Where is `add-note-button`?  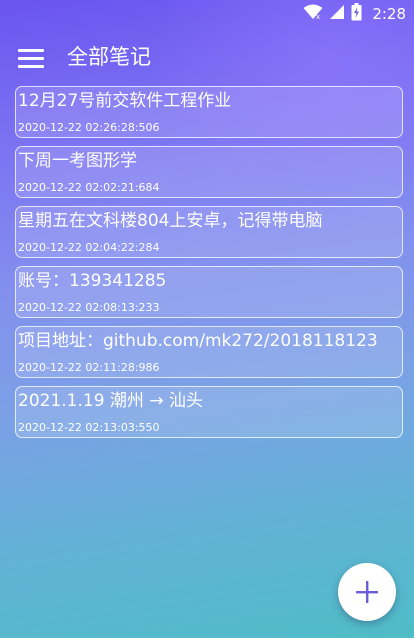 add-note-button is located at coordinates (367, 592).